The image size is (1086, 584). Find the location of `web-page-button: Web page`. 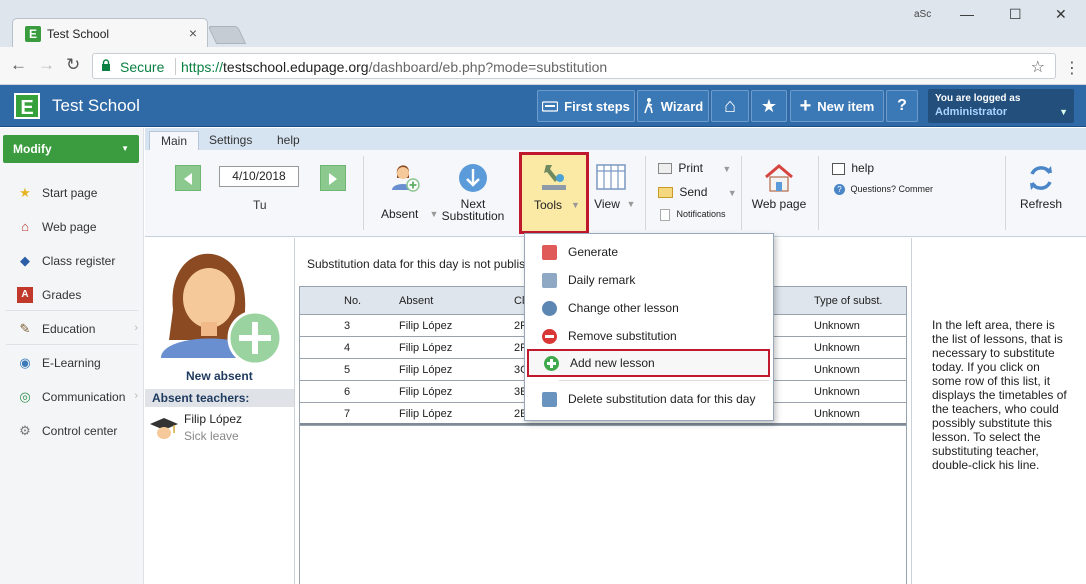

web-page-button: Web page is located at coordinates (779, 195).